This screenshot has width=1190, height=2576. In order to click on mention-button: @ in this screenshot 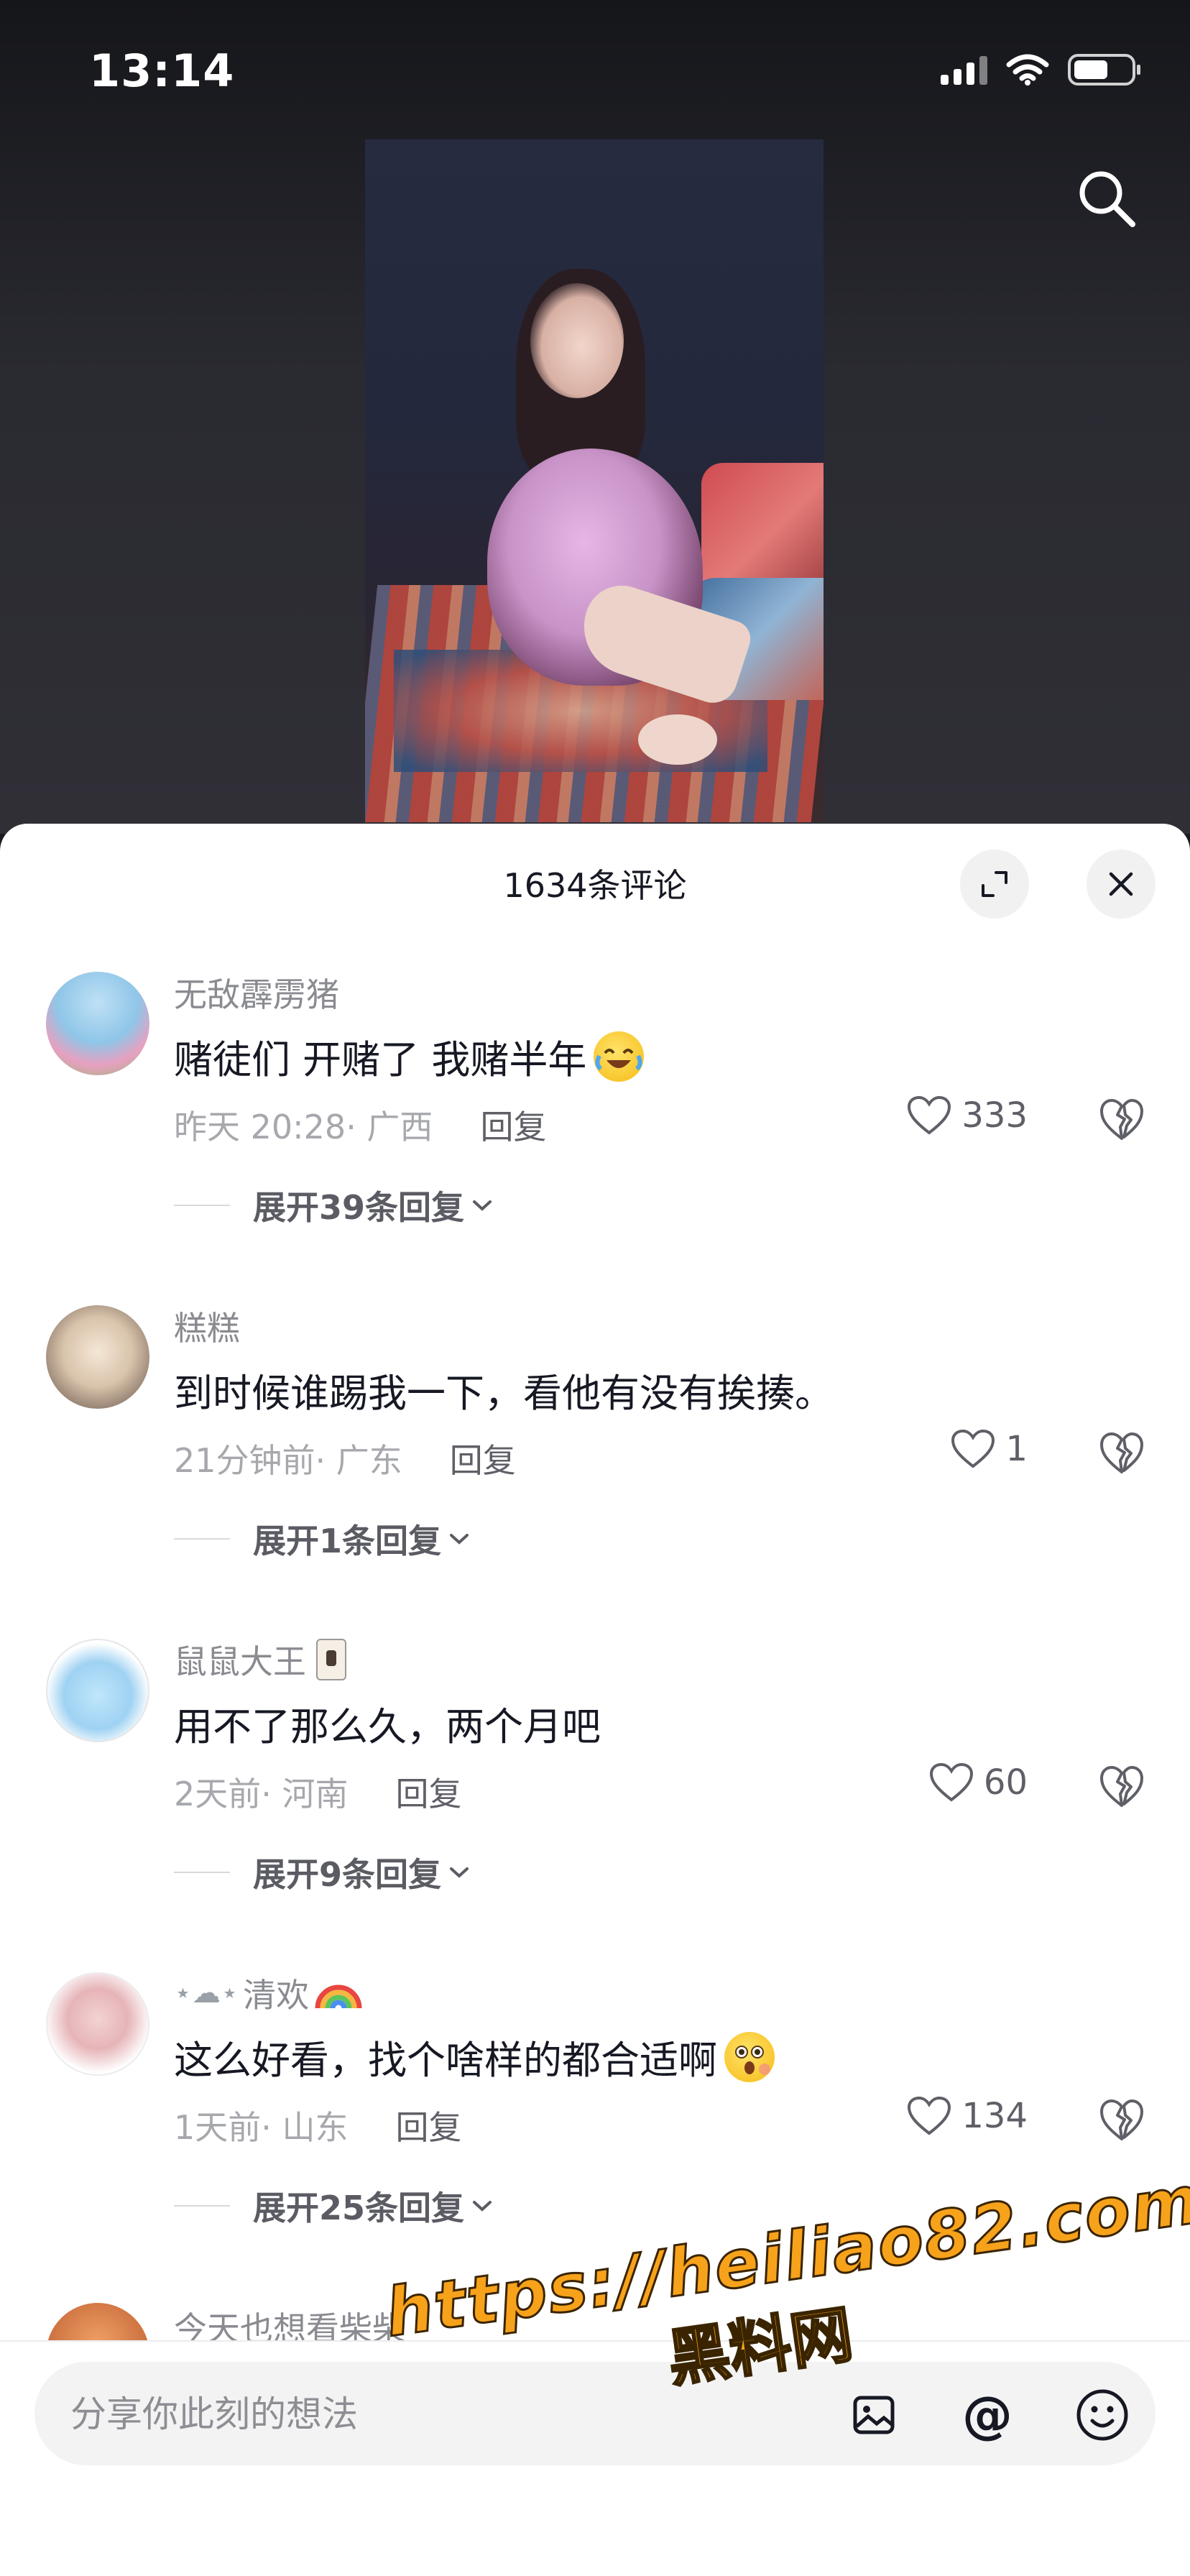, I will do `click(987, 2415)`.